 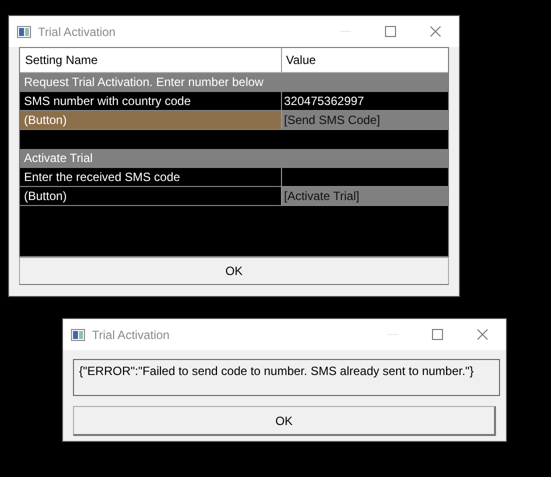 I want to click on section-header: Request Trial Activation. Enter number below, so click(x=234, y=82).